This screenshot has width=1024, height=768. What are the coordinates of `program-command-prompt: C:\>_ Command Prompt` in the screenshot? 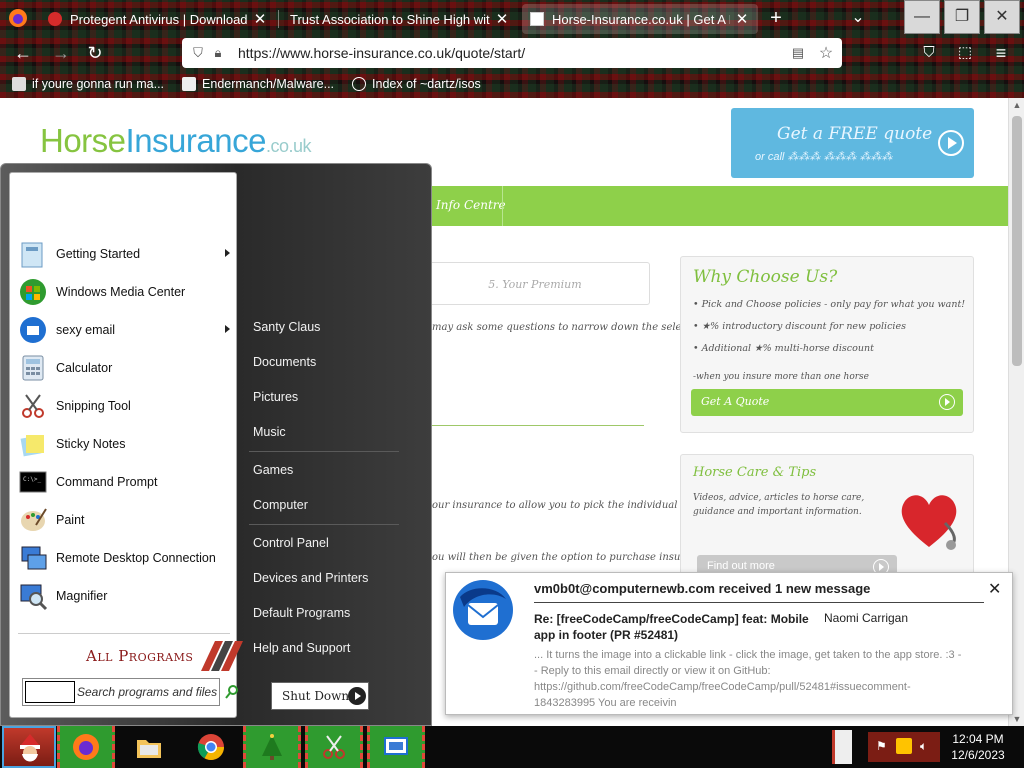 It's located at (124, 482).